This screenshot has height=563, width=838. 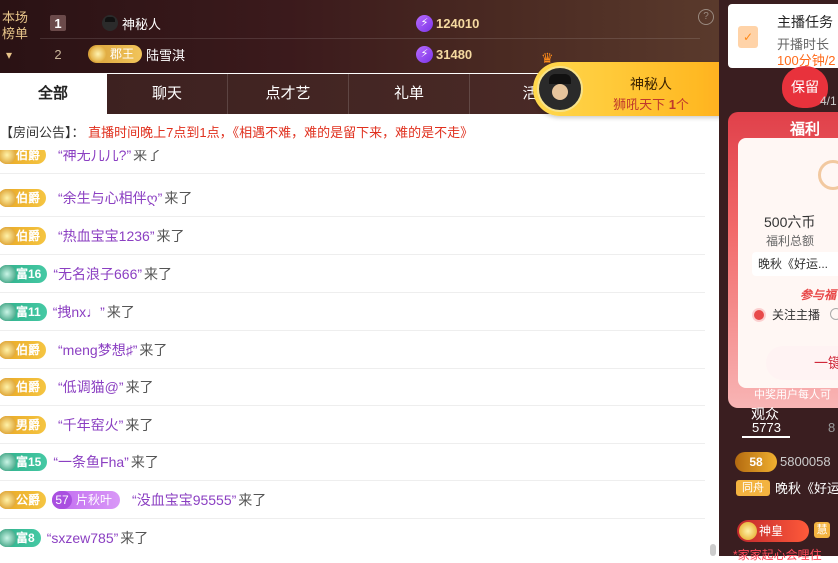 I want to click on room-announcement: 【房间公告】： 直播时间晚上7点到1点，《相遇不难，难的是留下来，难的是不走》, so click(x=359, y=131).